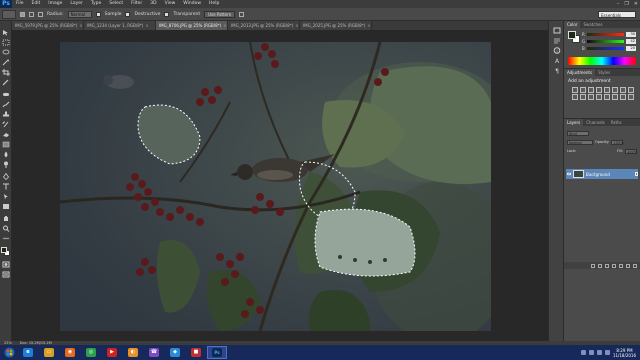 Image resolution: width=640 pixels, height=360 pixels. I want to click on tab-paths: Paths, so click(616, 122).